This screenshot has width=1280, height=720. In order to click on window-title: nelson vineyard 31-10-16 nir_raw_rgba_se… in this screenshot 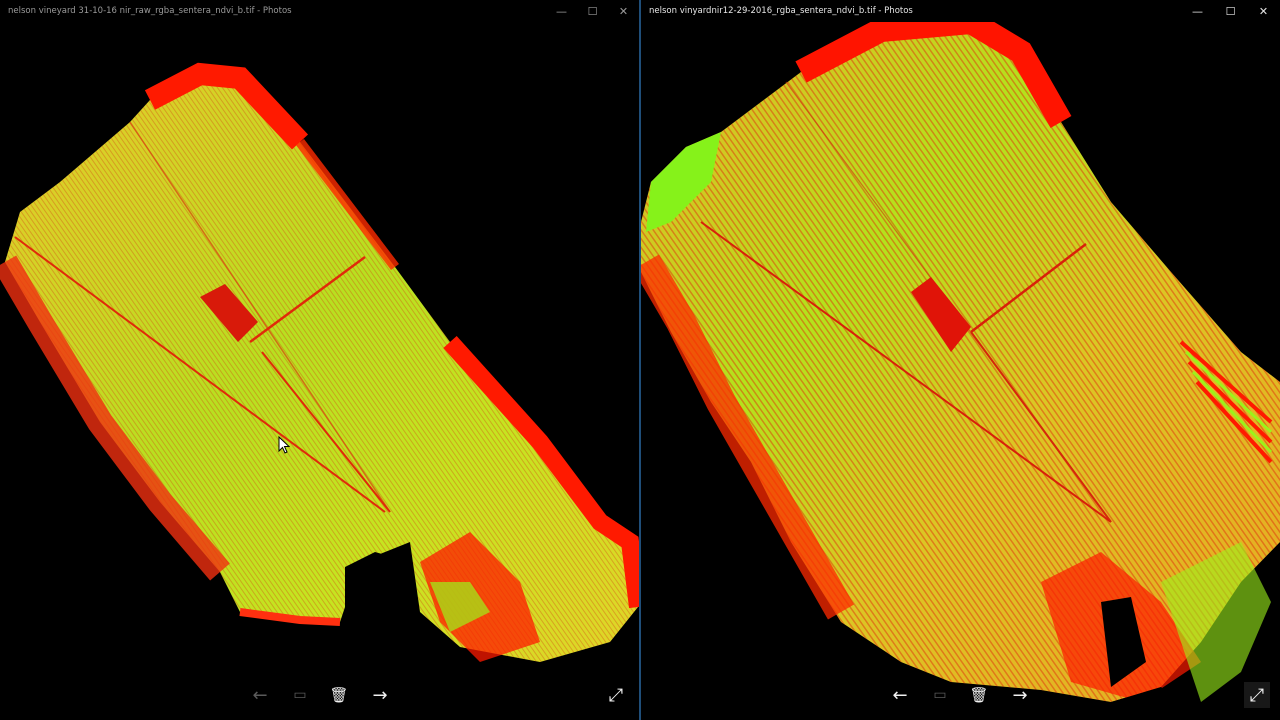, I will do `click(150, 11)`.